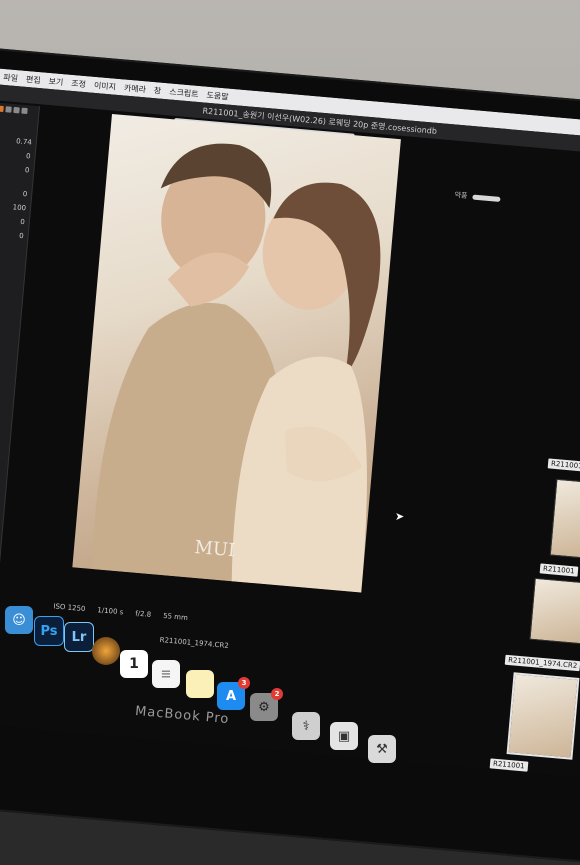 This screenshot has height=865, width=580. What do you see at coordinates (56, 81) in the screenshot?
I see `menu-view: 보기` at bounding box center [56, 81].